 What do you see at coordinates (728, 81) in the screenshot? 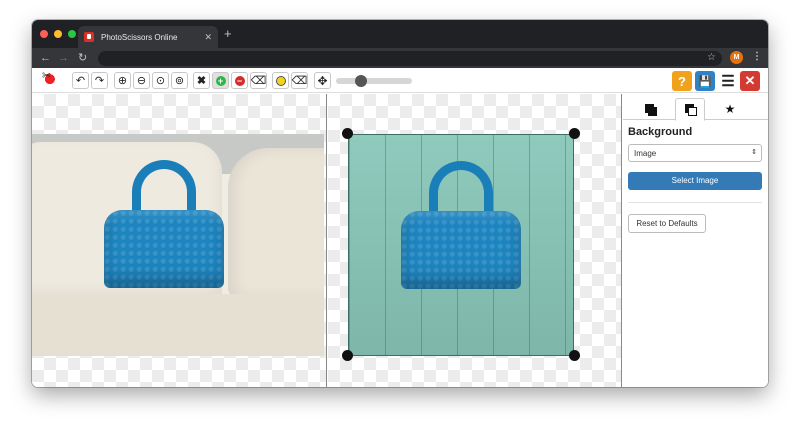
I see `menu-button: ☰` at bounding box center [728, 81].